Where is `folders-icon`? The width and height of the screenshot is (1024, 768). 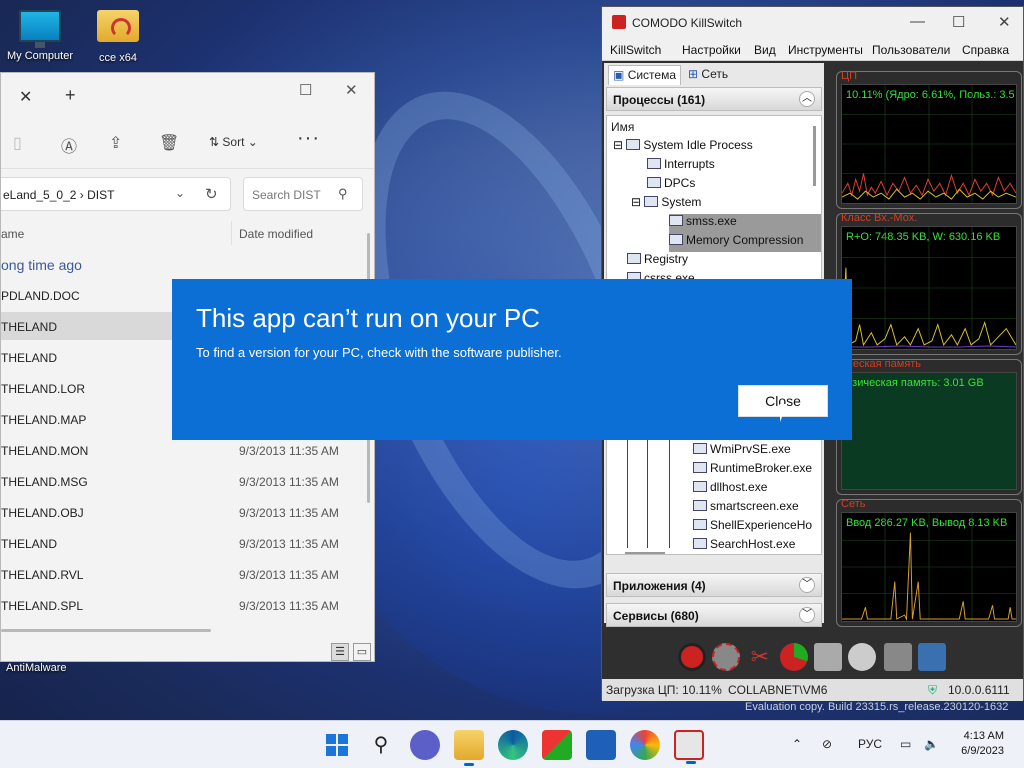 folders-icon is located at coordinates (898, 657).